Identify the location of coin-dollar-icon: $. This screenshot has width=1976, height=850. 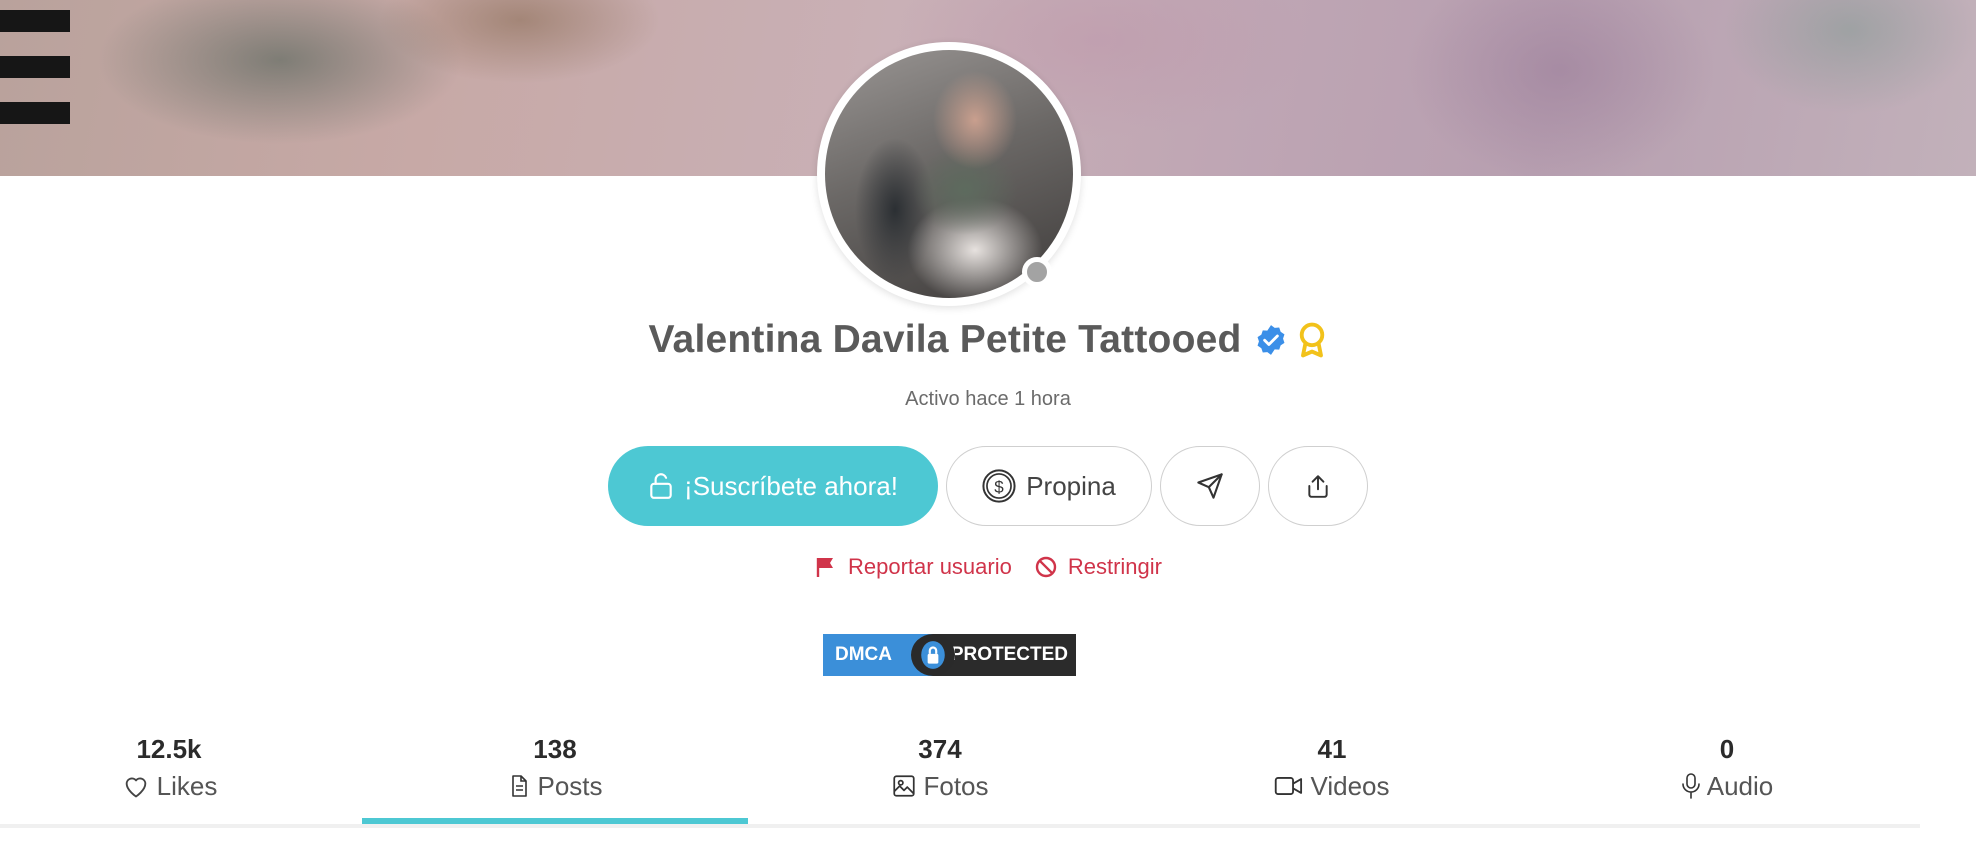
(999, 486).